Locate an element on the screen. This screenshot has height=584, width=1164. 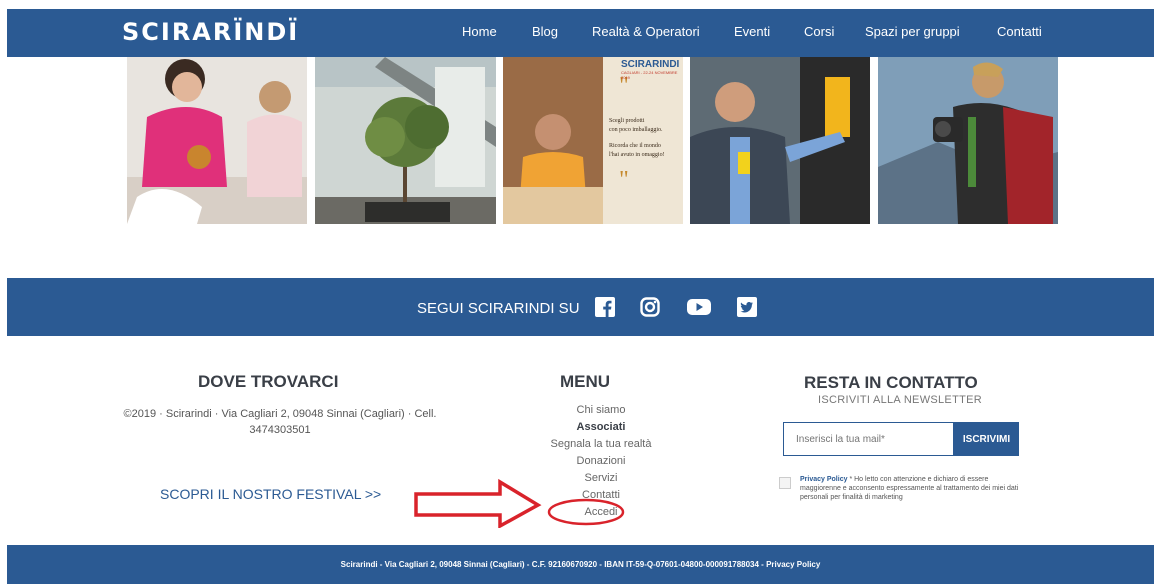
social-bar: SEGUI SCIRARINDI SU is located at coordinates (580, 307).